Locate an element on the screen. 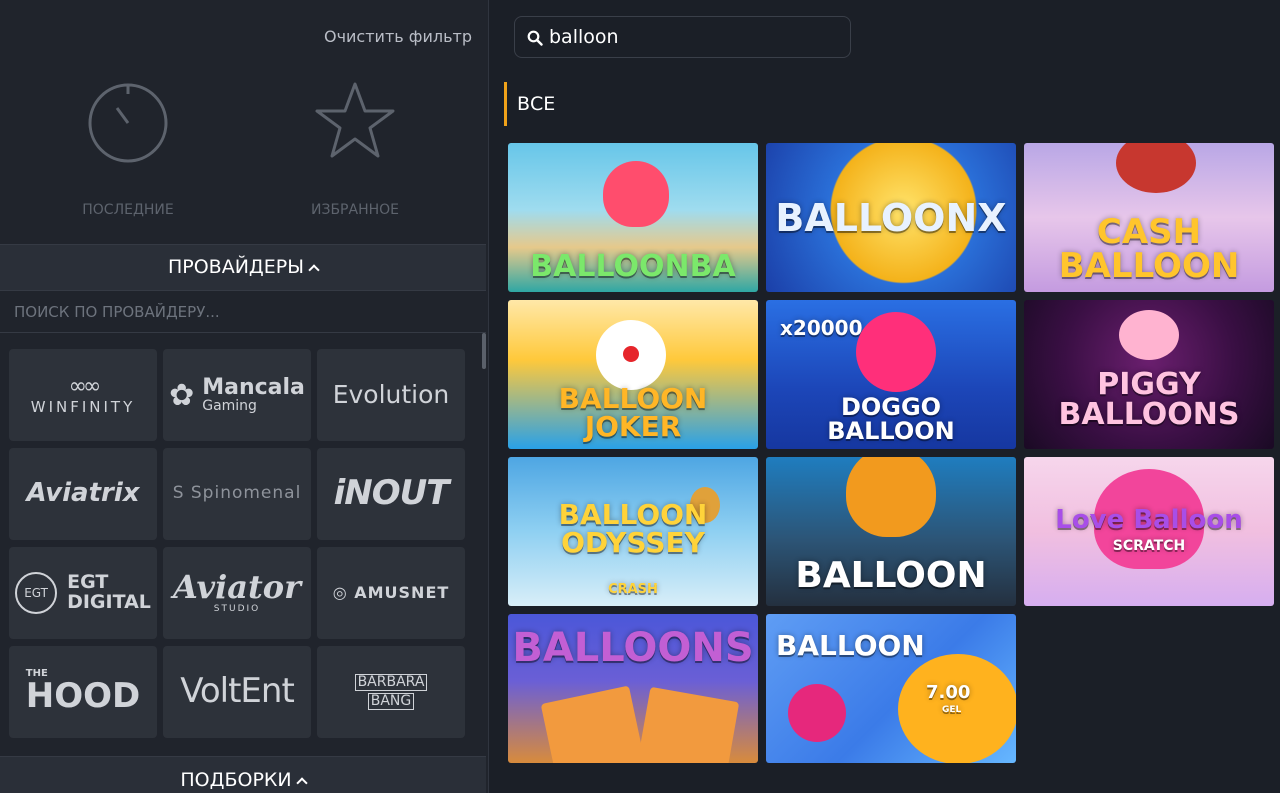  game-card: Love Balloon SCRATCH is located at coordinates (1149, 531).